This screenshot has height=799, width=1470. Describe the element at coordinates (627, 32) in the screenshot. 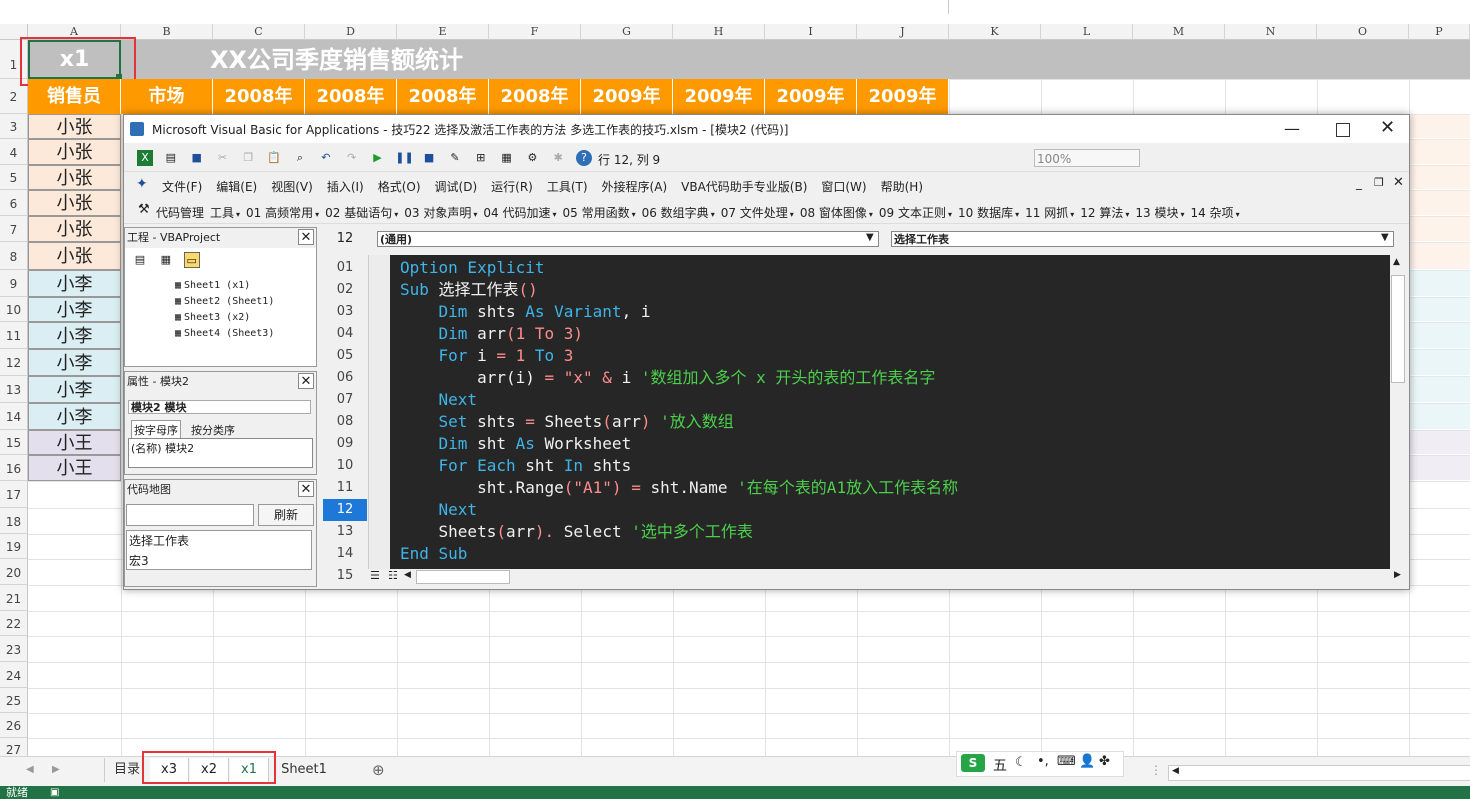

I see `column-header: G` at that location.